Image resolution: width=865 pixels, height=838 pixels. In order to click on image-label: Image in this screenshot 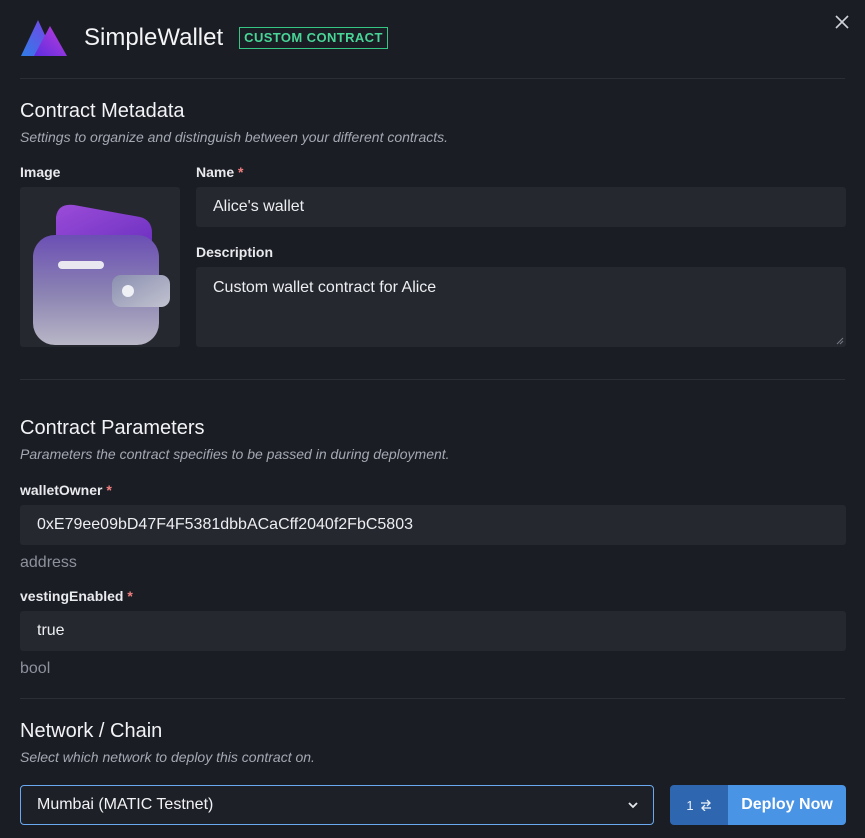, I will do `click(40, 172)`.